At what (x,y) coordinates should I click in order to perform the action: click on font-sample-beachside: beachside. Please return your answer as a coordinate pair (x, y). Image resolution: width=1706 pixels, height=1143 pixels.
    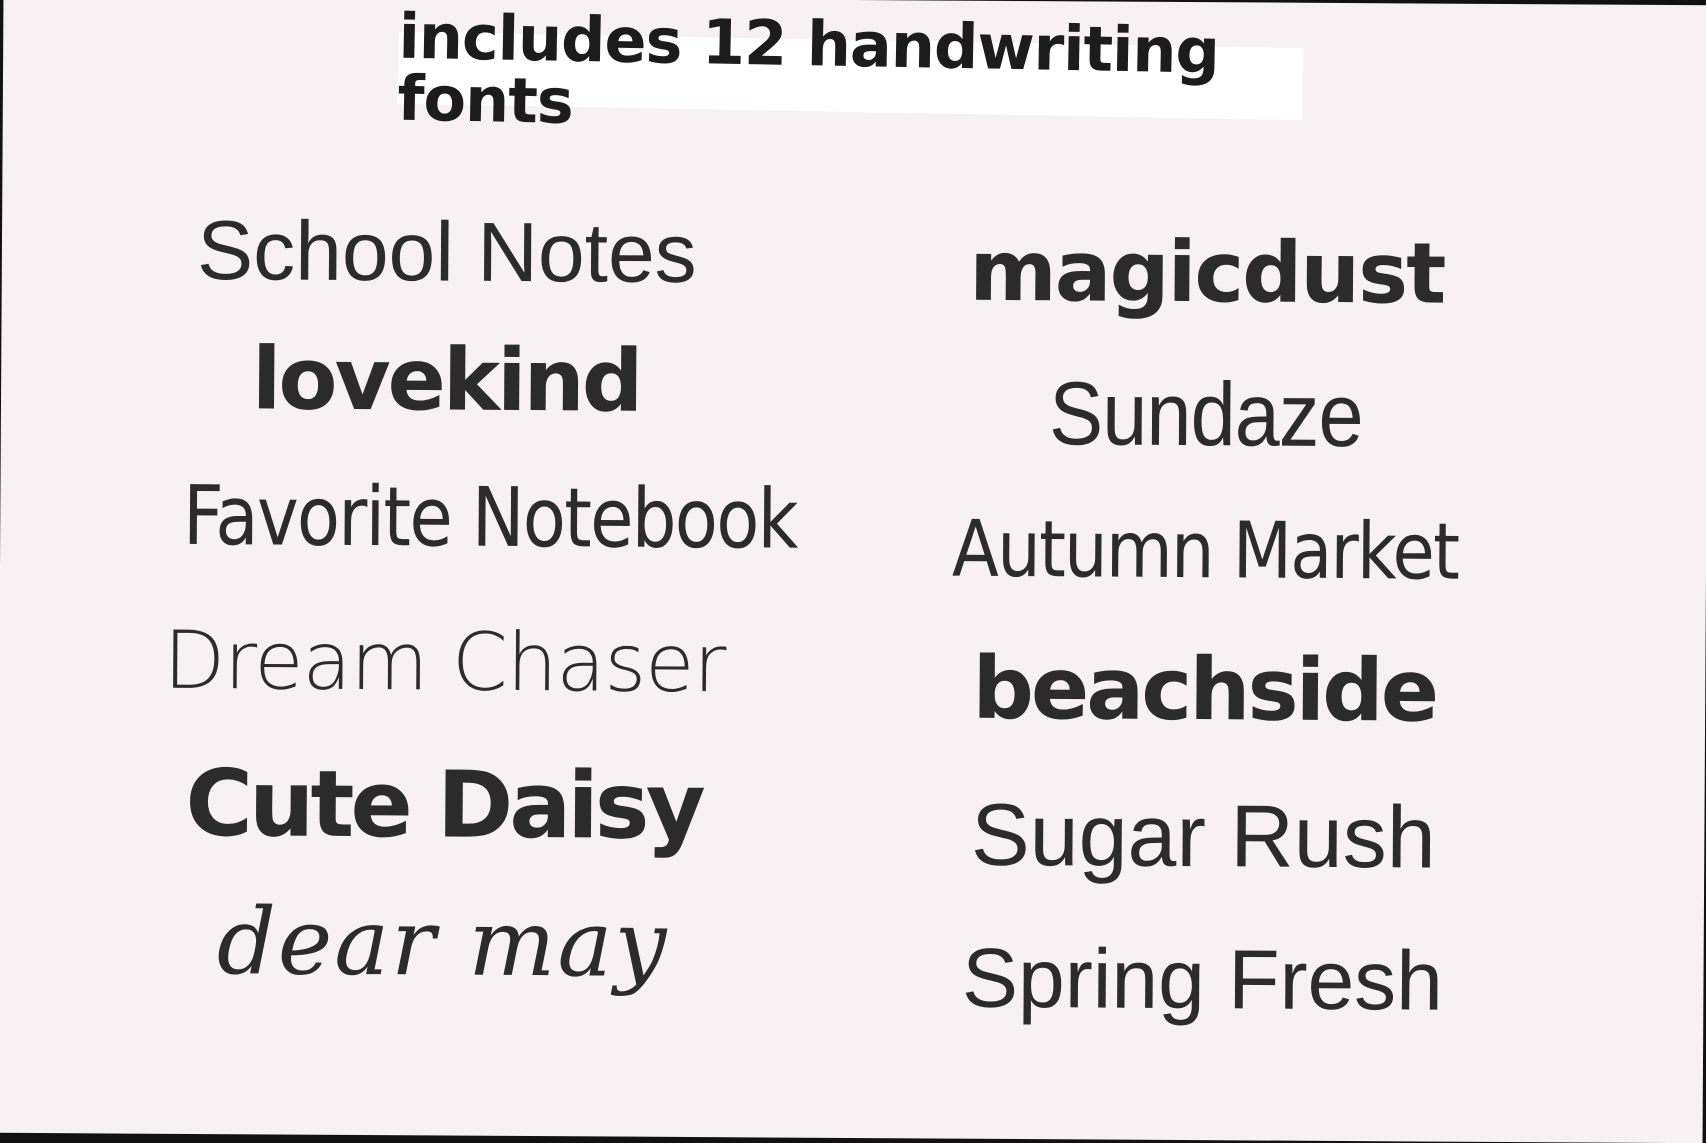
    Looking at the image, I should click on (1204, 690).